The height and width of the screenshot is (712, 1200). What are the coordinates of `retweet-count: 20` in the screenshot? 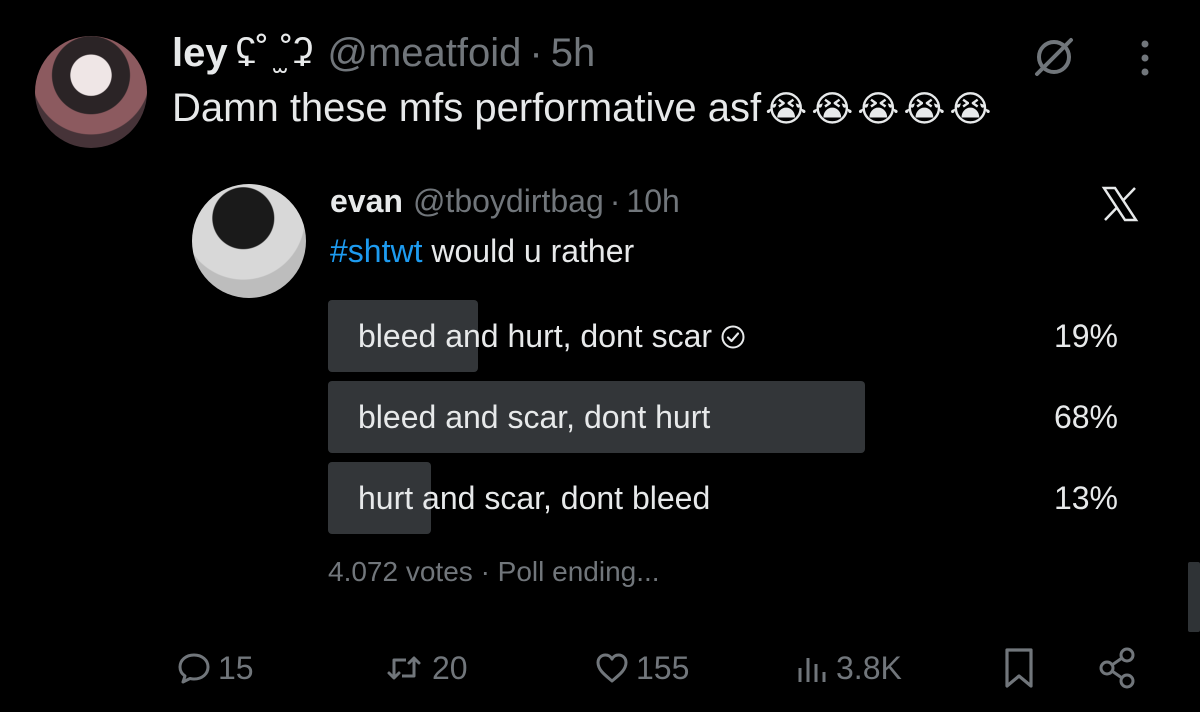 It's located at (450, 667).